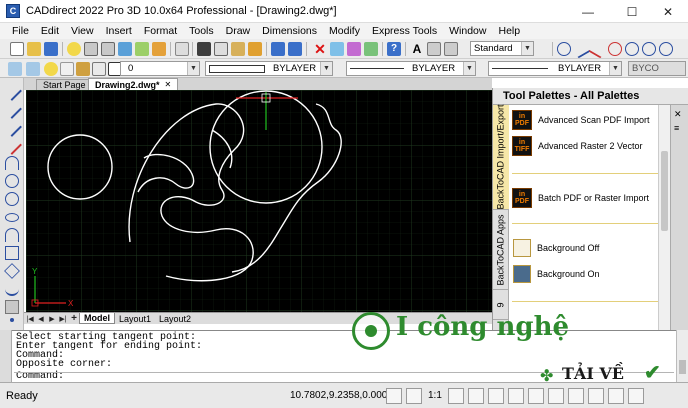  Describe the element at coordinates (616, 396) in the screenshot. I see `lock-icon` at that location.